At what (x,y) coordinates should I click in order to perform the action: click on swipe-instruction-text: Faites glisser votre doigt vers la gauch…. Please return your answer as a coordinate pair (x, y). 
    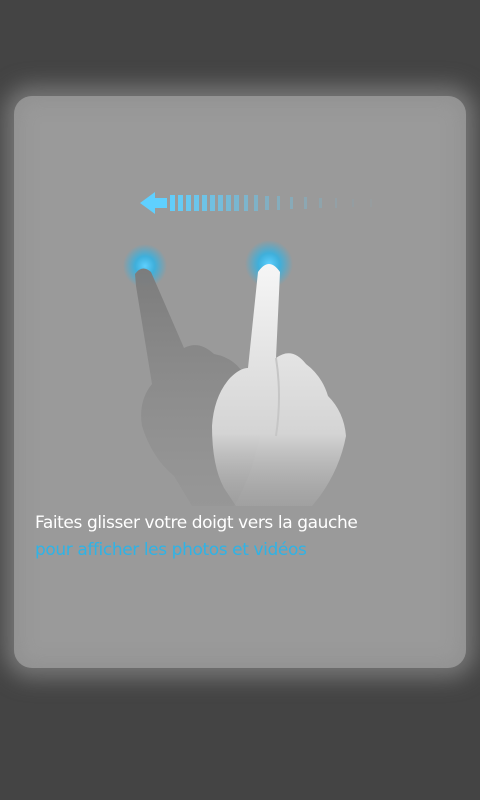
    Looking at the image, I should click on (245, 537).